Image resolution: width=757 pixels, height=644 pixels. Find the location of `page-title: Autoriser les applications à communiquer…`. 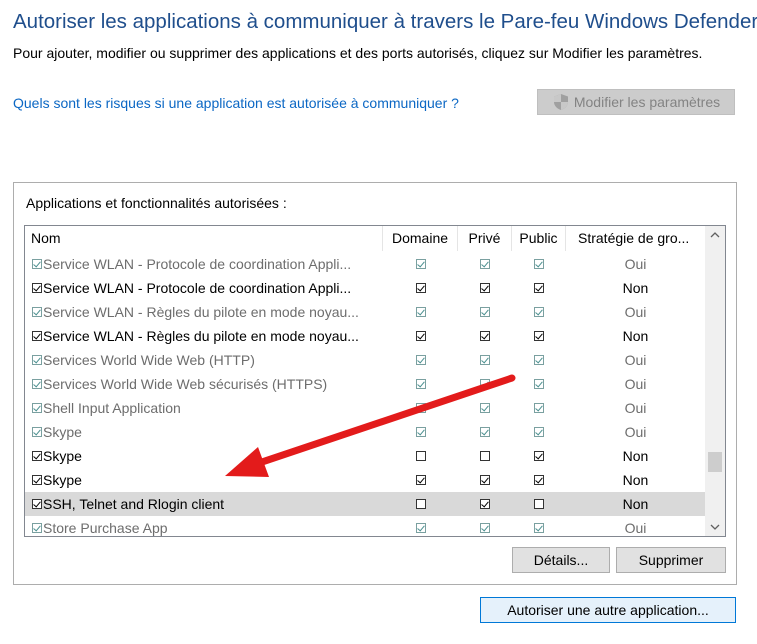

page-title: Autoriser les applications à communiquer… is located at coordinates (385, 21).